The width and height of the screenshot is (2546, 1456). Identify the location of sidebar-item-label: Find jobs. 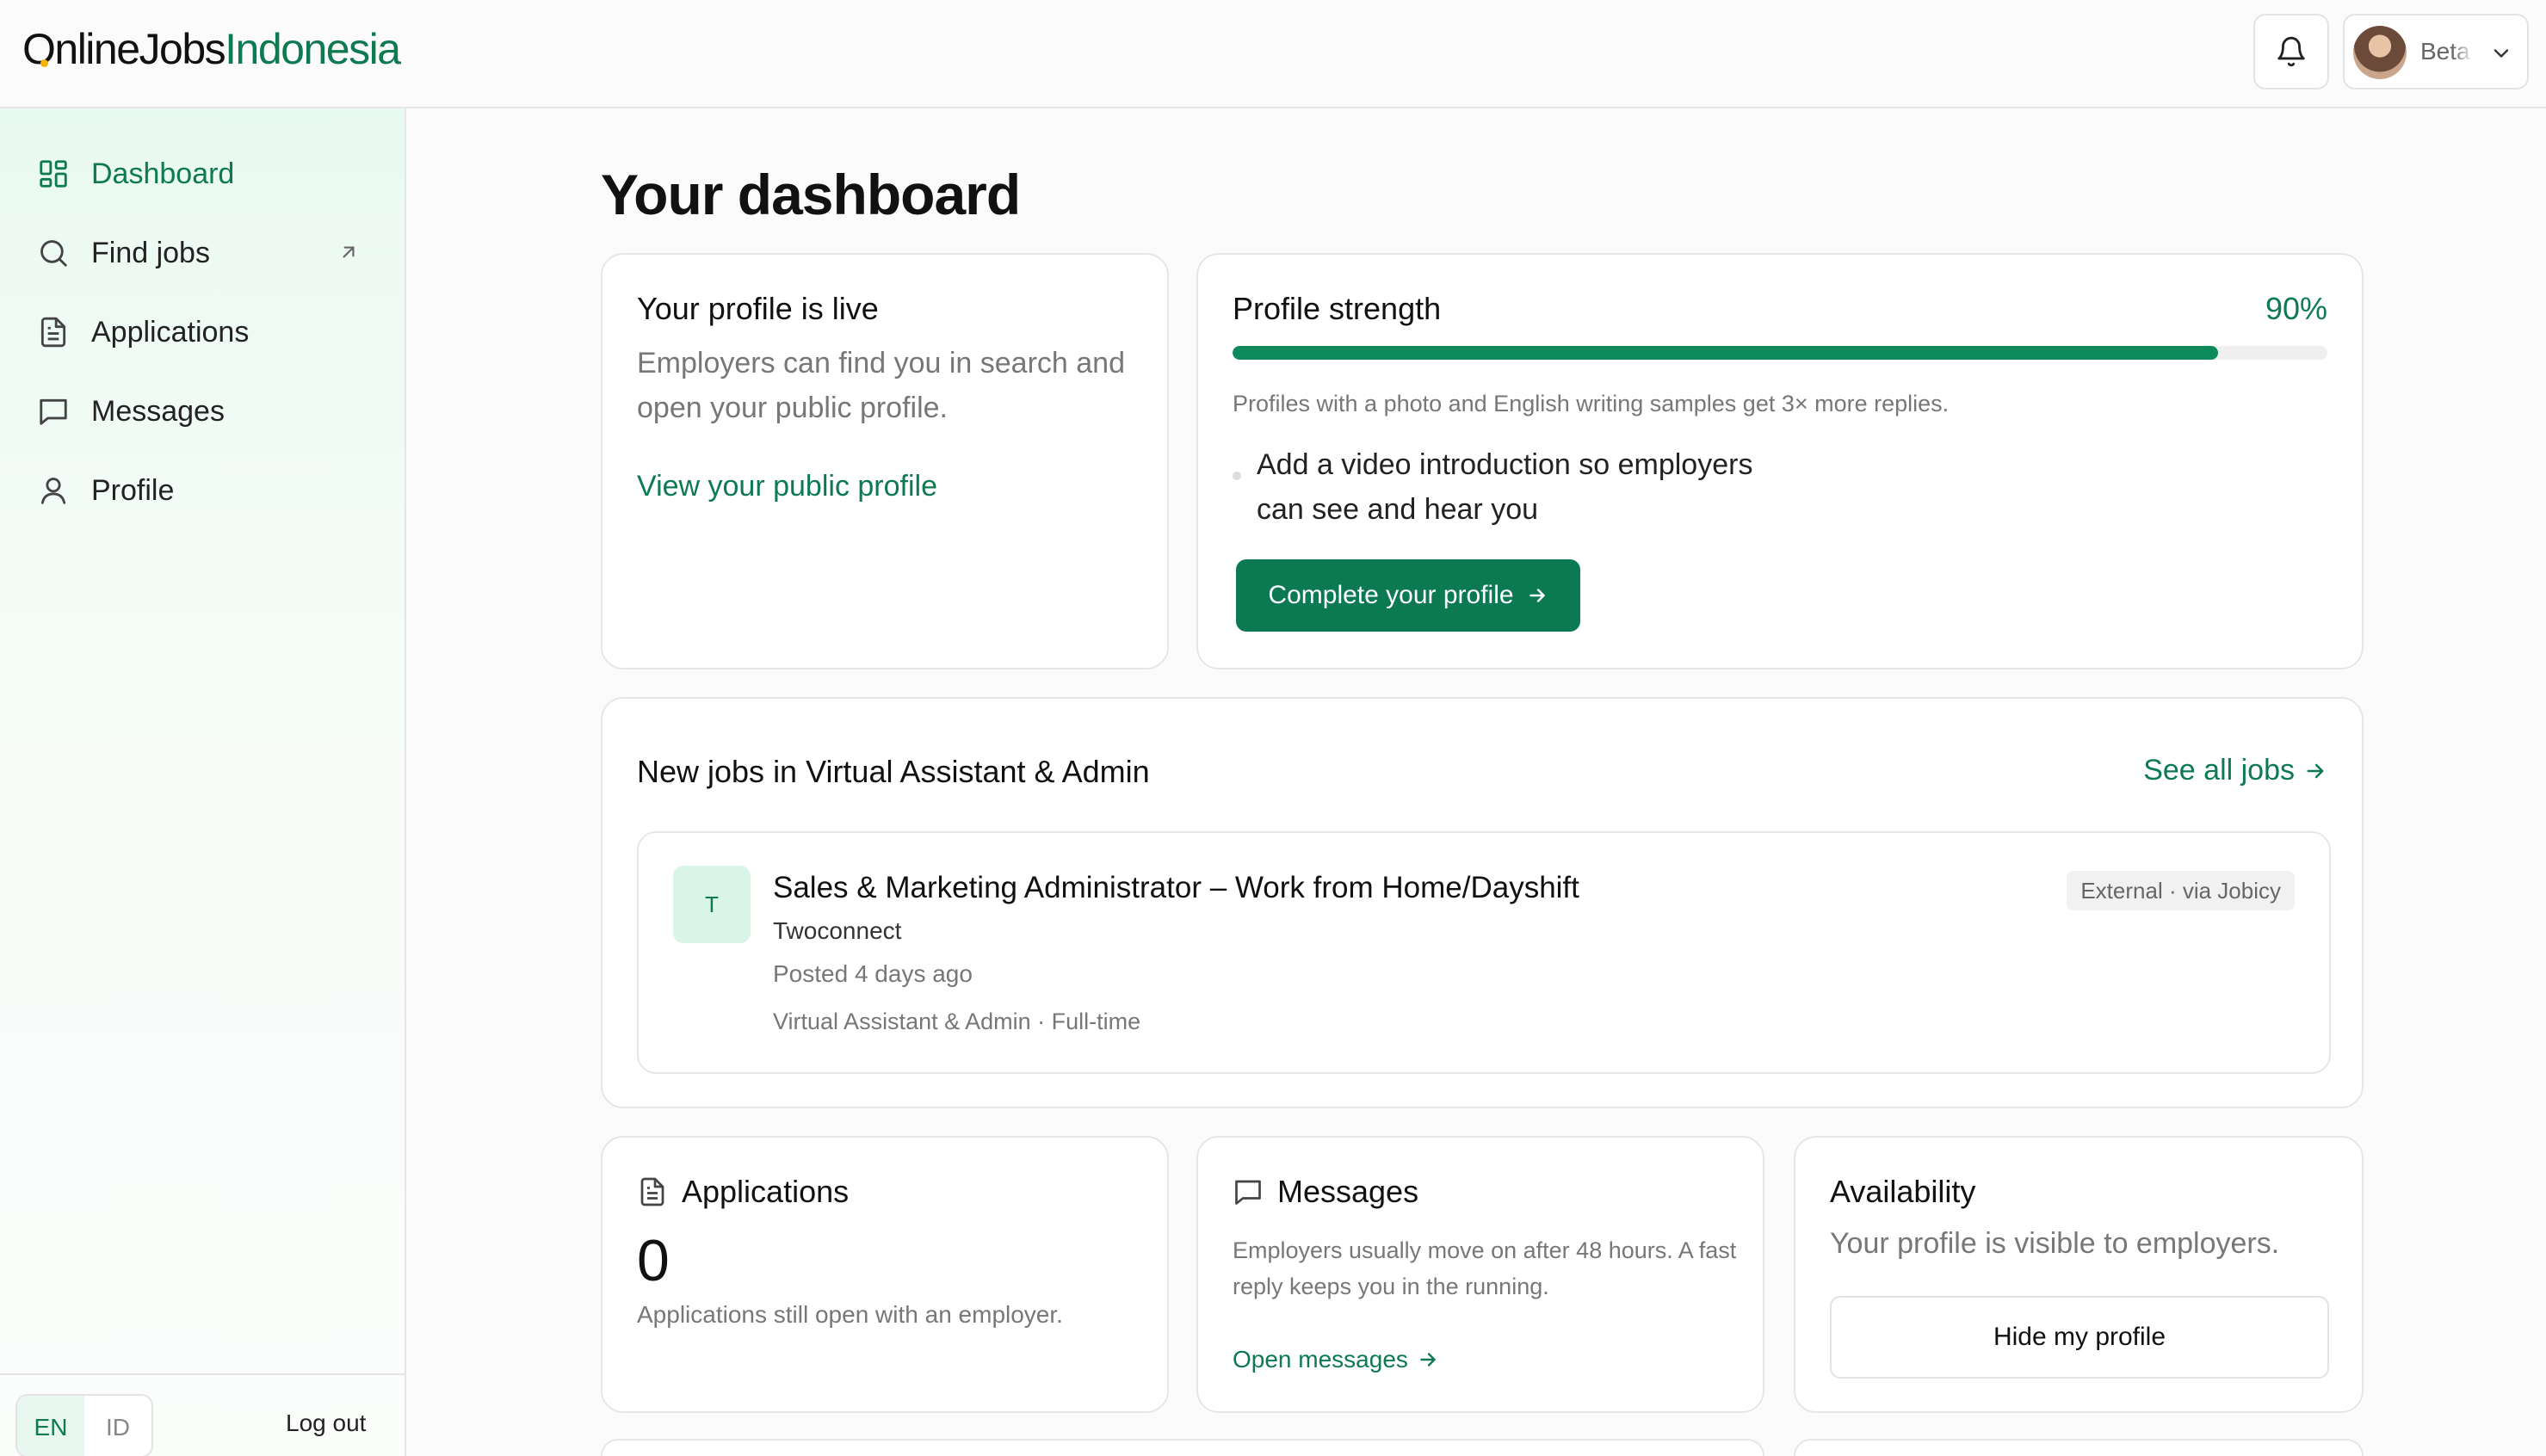
(150, 253).